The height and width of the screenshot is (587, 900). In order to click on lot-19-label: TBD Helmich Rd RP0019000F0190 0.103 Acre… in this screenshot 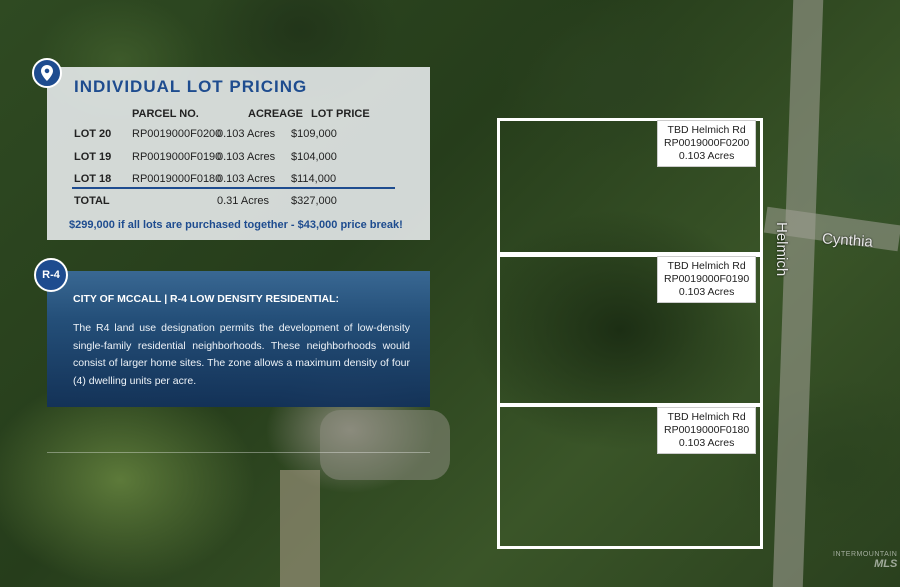, I will do `click(707, 279)`.